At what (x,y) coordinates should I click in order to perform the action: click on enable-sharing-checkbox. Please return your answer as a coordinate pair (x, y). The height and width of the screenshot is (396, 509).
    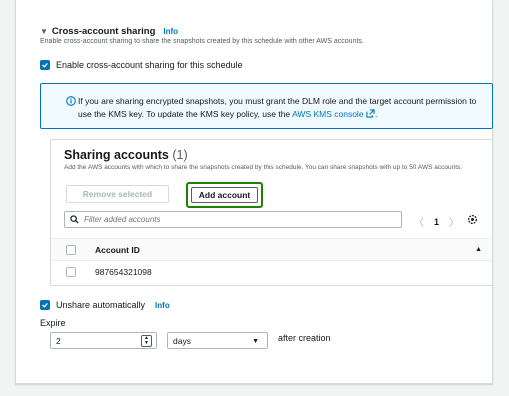
    Looking at the image, I should click on (45, 65).